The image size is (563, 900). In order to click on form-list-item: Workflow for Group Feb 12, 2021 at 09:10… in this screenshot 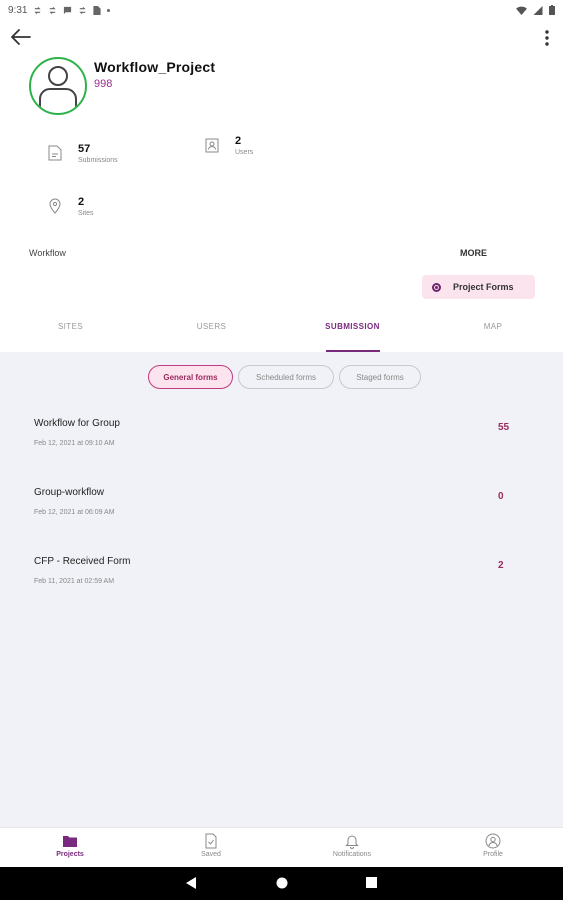, I will do `click(281, 443)`.